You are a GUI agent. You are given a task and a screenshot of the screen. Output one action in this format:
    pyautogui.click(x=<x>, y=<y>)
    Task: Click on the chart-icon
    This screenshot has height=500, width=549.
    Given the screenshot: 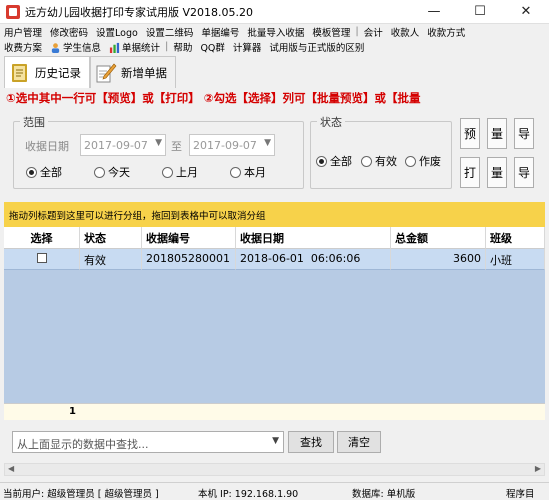 What is the action you would take?
    pyautogui.click(x=114, y=47)
    